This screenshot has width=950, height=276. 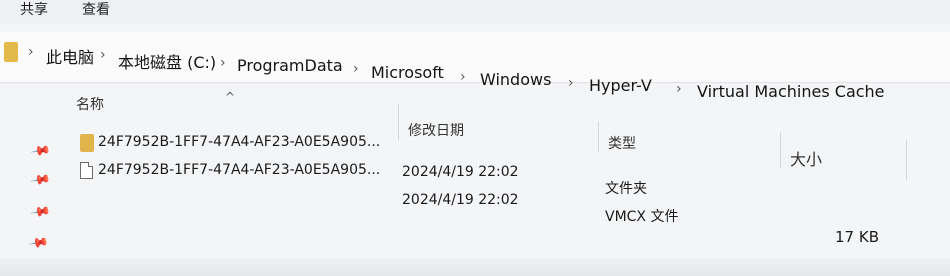 What do you see at coordinates (642, 217) in the screenshot?
I see `file-type: VMCX 文件` at bounding box center [642, 217].